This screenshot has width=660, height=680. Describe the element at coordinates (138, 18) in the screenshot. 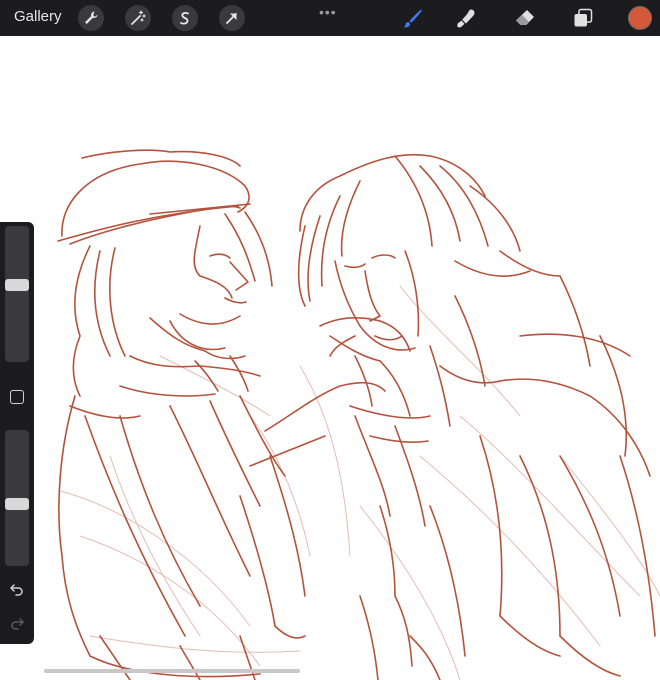

I see `magic-wand-icon` at that location.